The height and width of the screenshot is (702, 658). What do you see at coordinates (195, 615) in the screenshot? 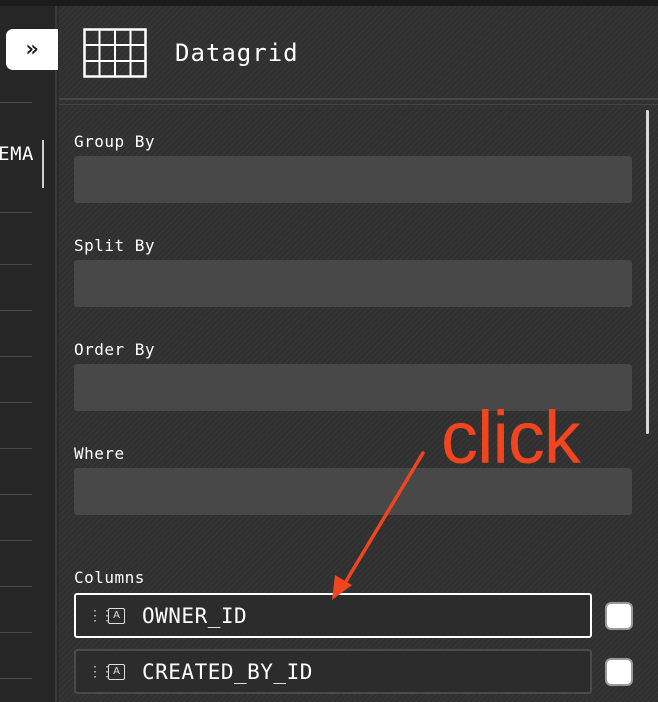
I see `column-name: OWNER_ID` at bounding box center [195, 615].